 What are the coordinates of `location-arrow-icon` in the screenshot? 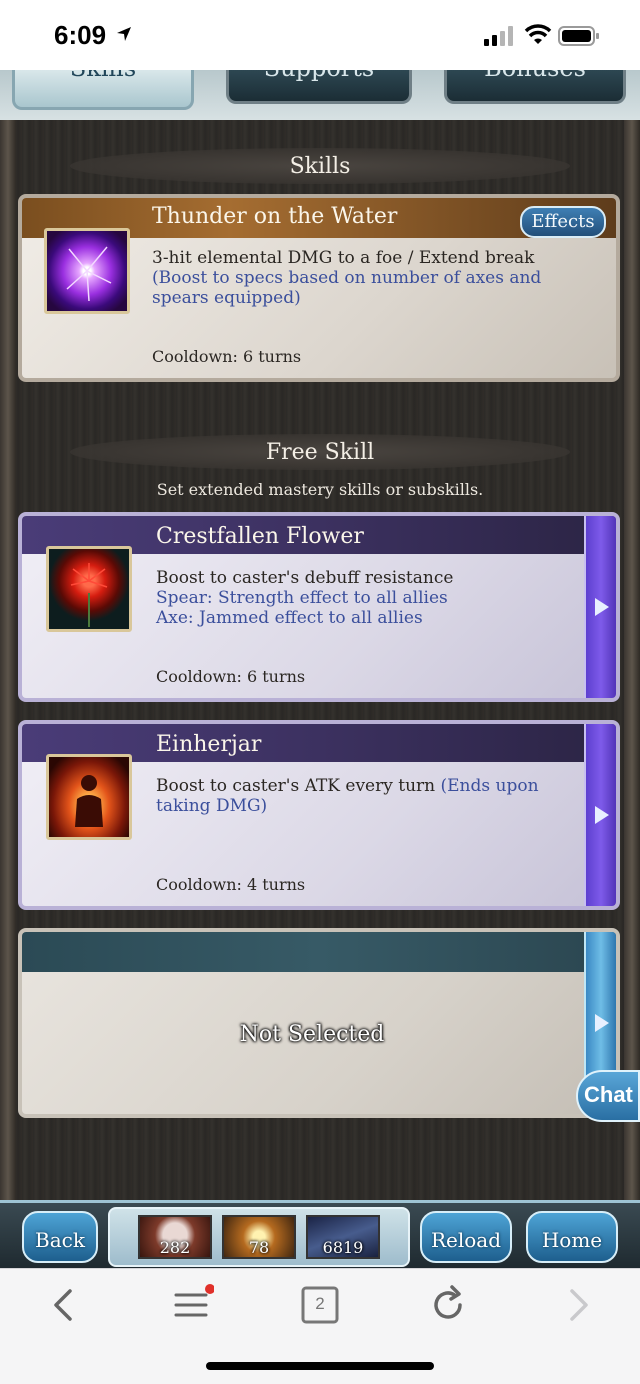 It's located at (124, 34).